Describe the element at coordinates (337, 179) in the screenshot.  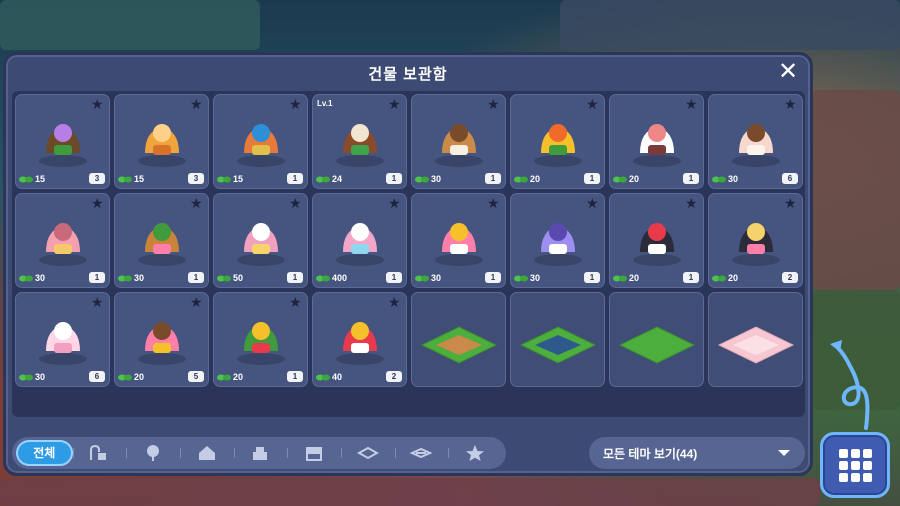
I see `price-value: 24` at that location.